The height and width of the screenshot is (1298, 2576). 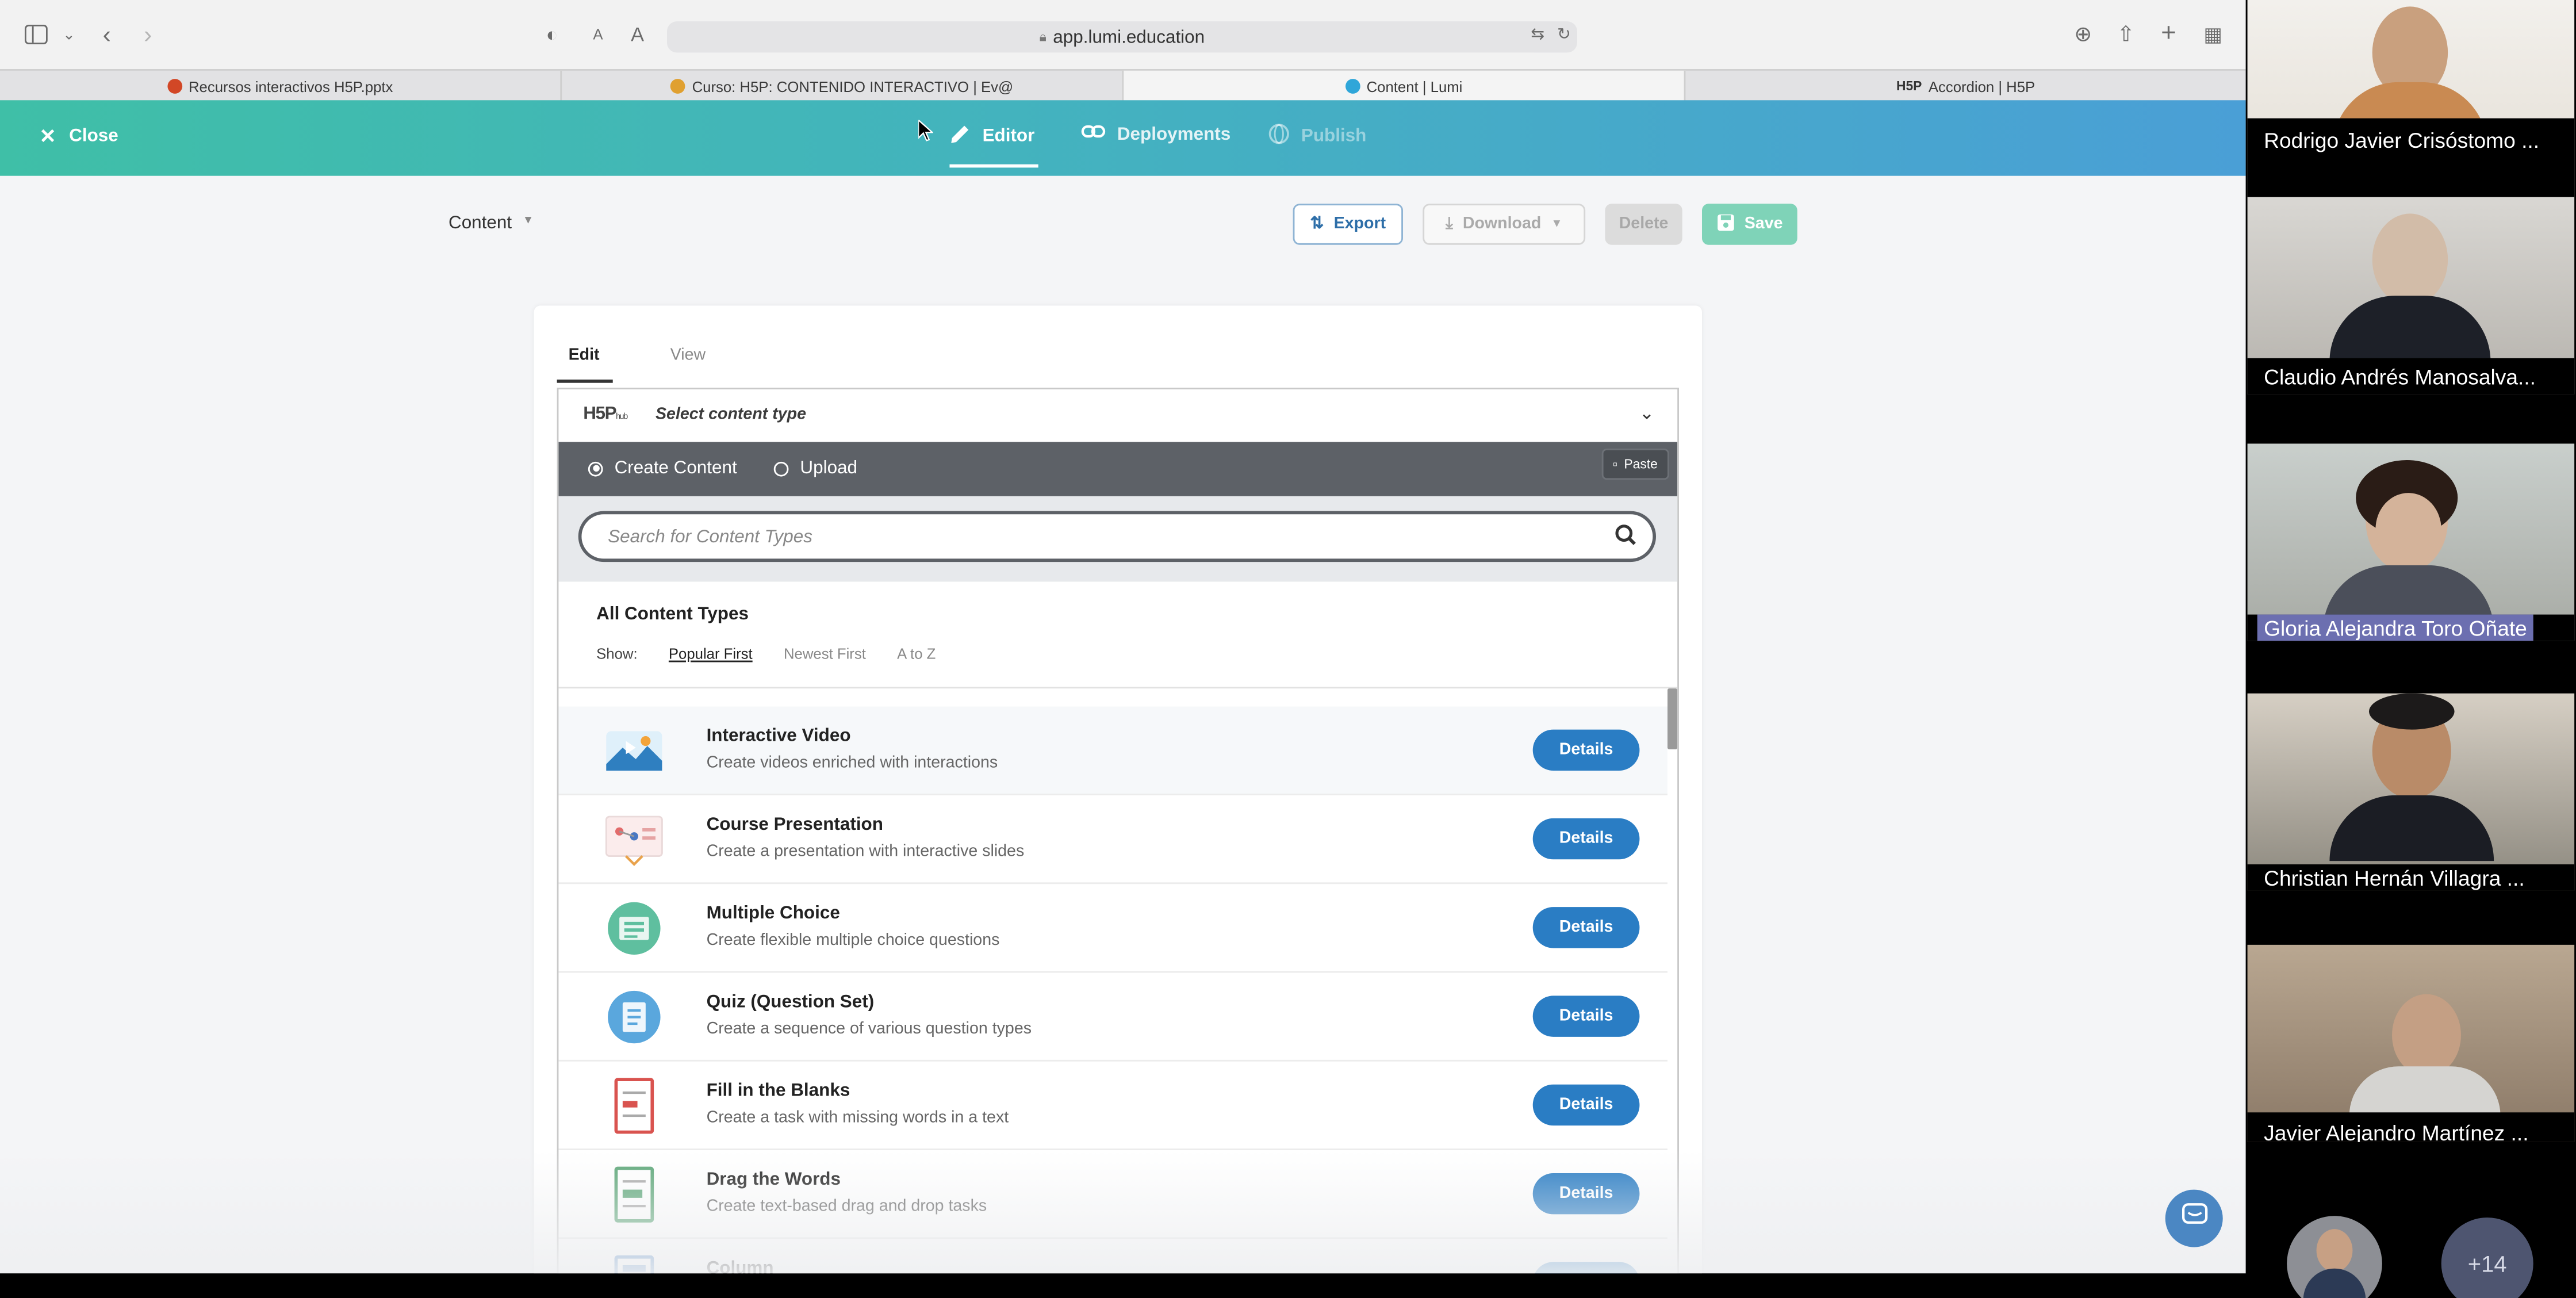 I want to click on content-dropdown: Content, so click(x=480, y=223).